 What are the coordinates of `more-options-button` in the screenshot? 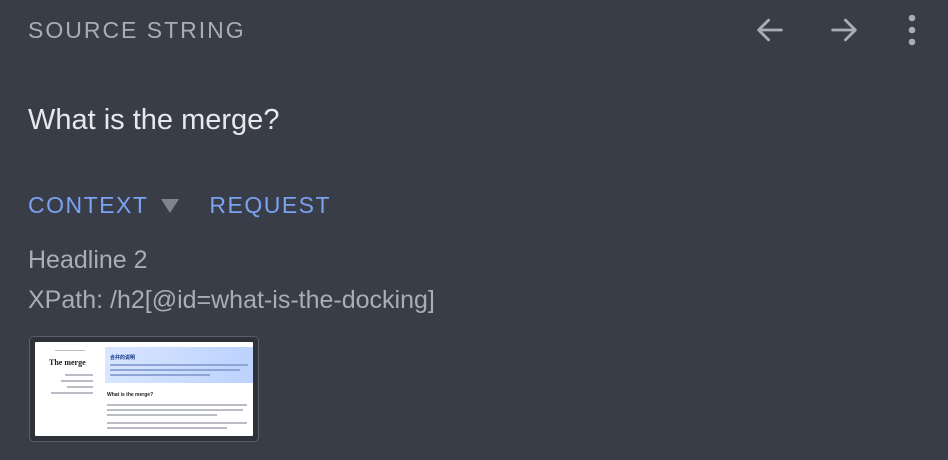 It's located at (912, 30).